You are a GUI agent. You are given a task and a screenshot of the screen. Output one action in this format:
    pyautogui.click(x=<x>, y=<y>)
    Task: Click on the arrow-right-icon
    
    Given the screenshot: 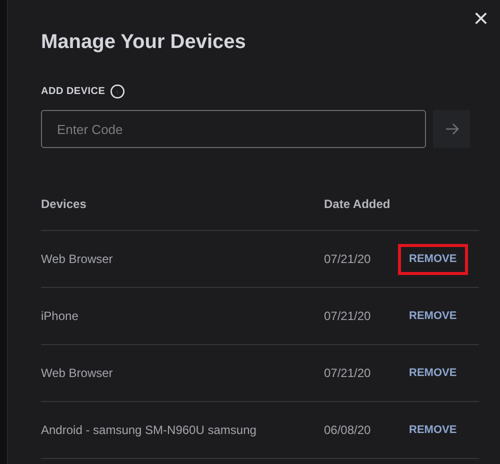 What is the action you would take?
    pyautogui.click(x=451, y=129)
    